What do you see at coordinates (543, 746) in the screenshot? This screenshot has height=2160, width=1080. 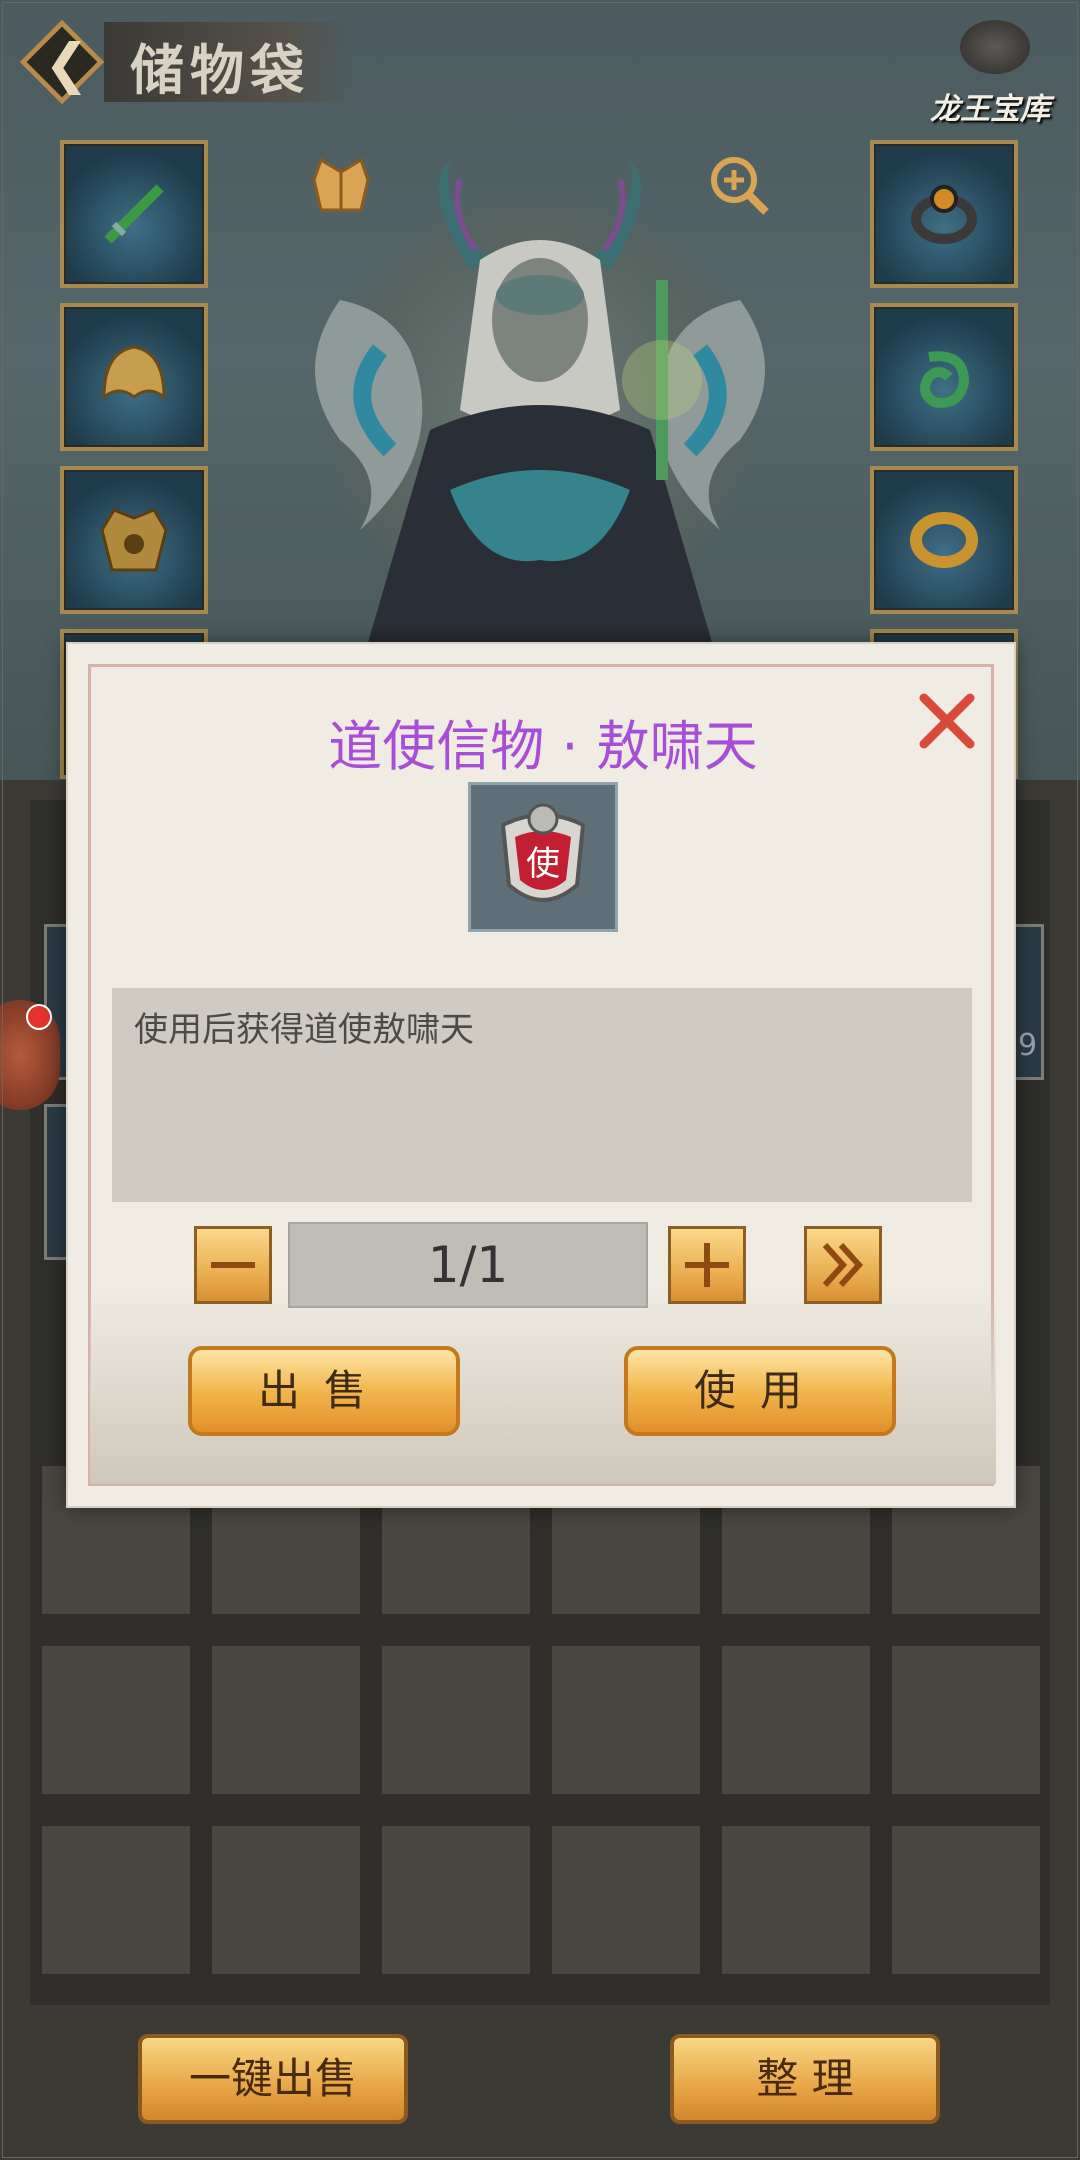 I see `item-title: 道使信物 · 敖啸天` at bounding box center [543, 746].